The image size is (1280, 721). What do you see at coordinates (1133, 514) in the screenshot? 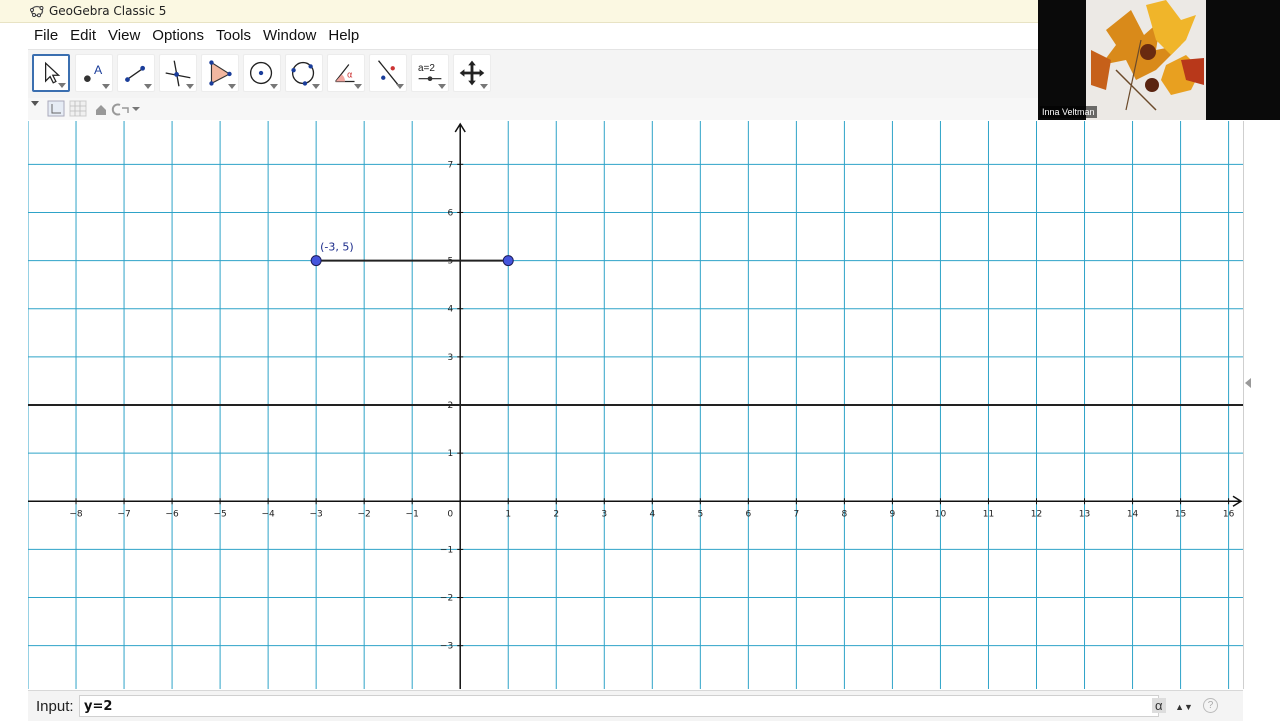
I see `x-tick-label: 14` at bounding box center [1133, 514].